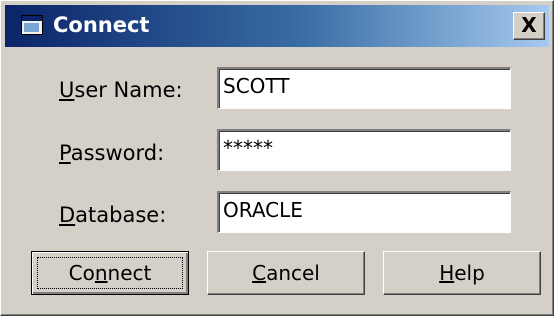 The image size is (554, 316). Describe the element at coordinates (364, 88) in the screenshot. I see `user-name-input: SCOTT` at that location.